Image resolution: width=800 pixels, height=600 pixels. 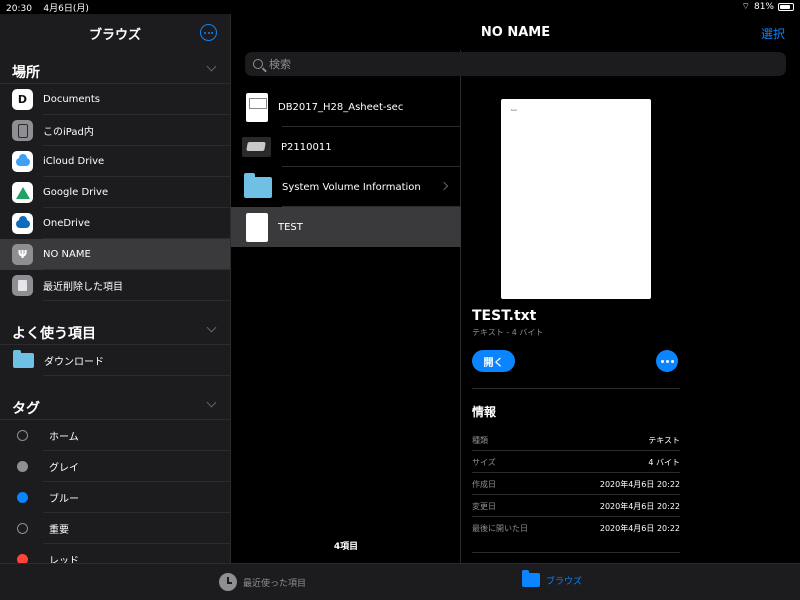 I want to click on file-row: DB2017_H28_Asheet-sec, so click(x=346, y=107).